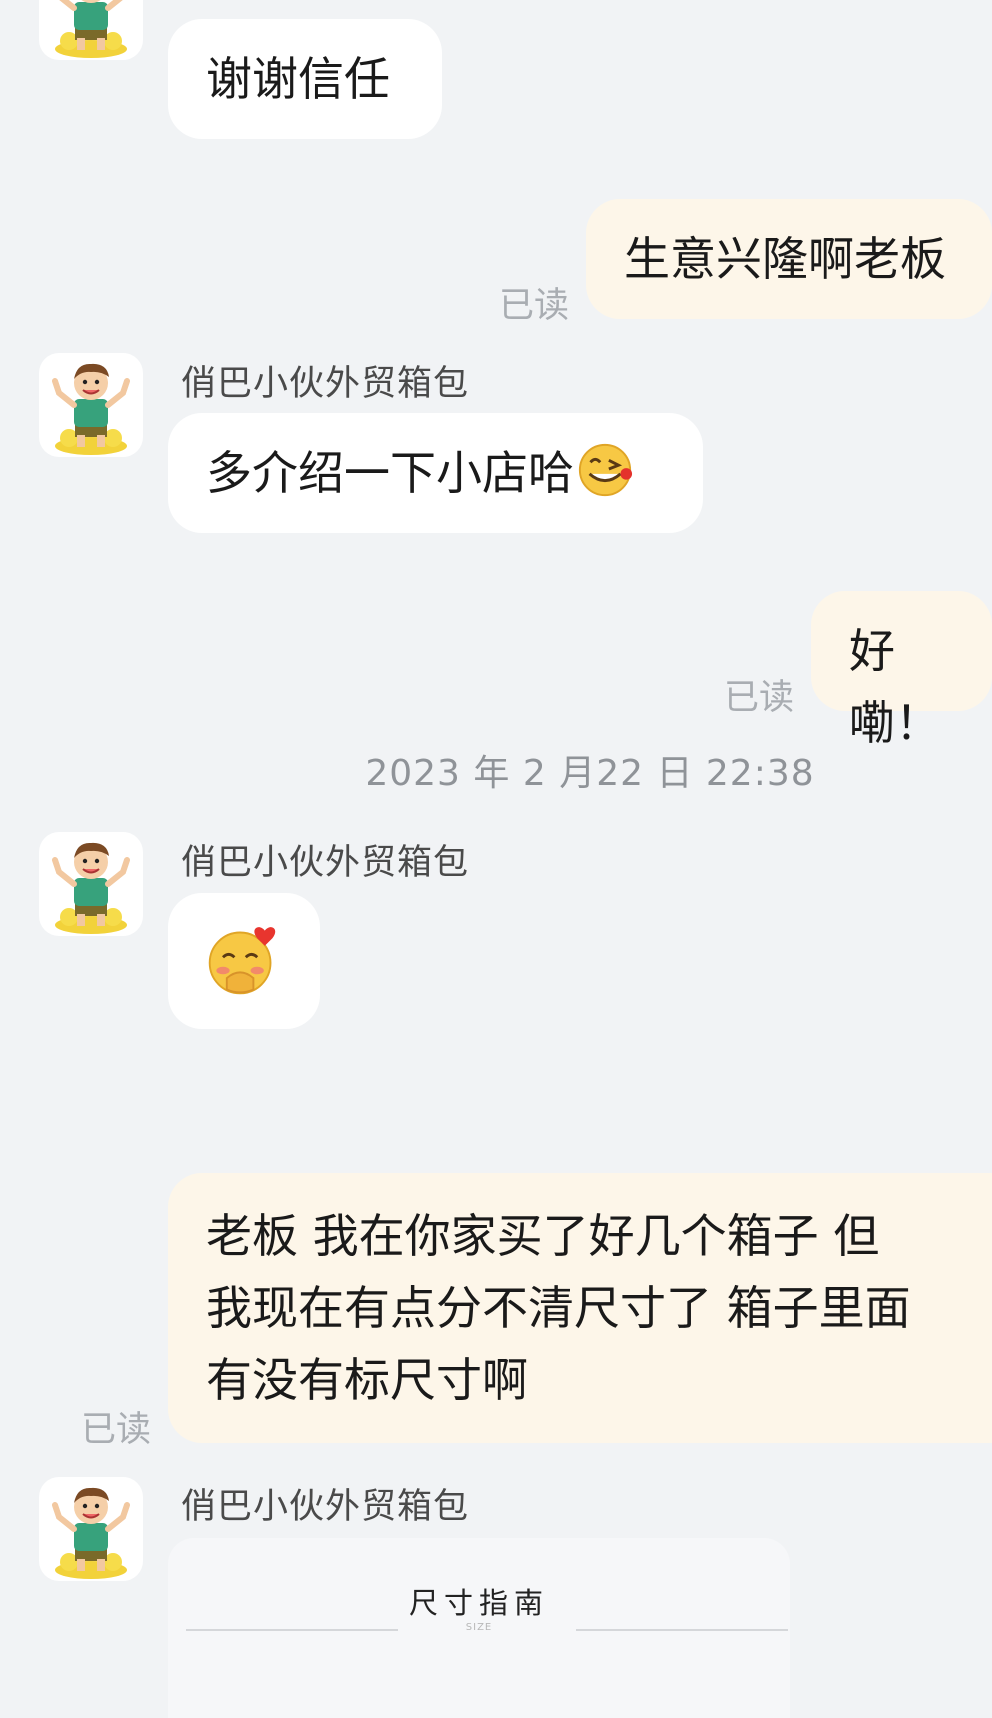 Image resolution: width=992 pixels, height=1718 pixels. I want to click on face-with-tongue-icon, so click(605, 470).